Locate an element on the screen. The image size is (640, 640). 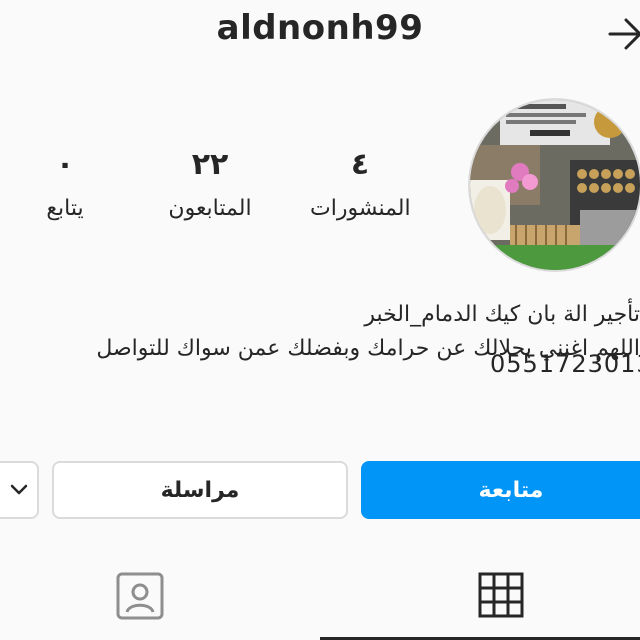
arrow-right-icon is located at coordinates (623, 36).